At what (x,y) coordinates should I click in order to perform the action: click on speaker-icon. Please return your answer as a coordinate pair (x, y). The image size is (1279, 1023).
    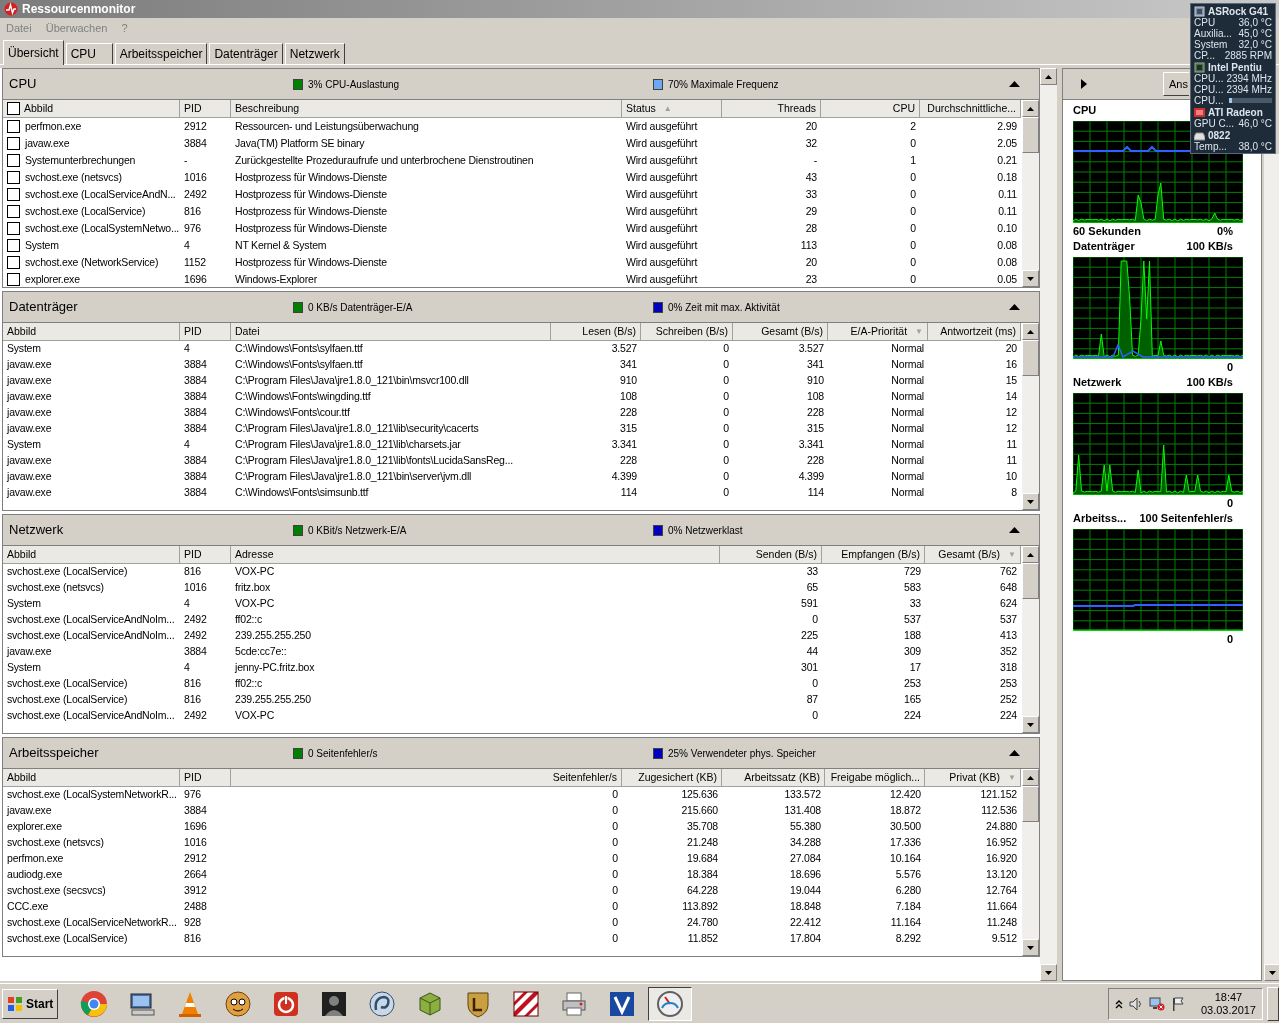
    Looking at the image, I should click on (1135, 1003).